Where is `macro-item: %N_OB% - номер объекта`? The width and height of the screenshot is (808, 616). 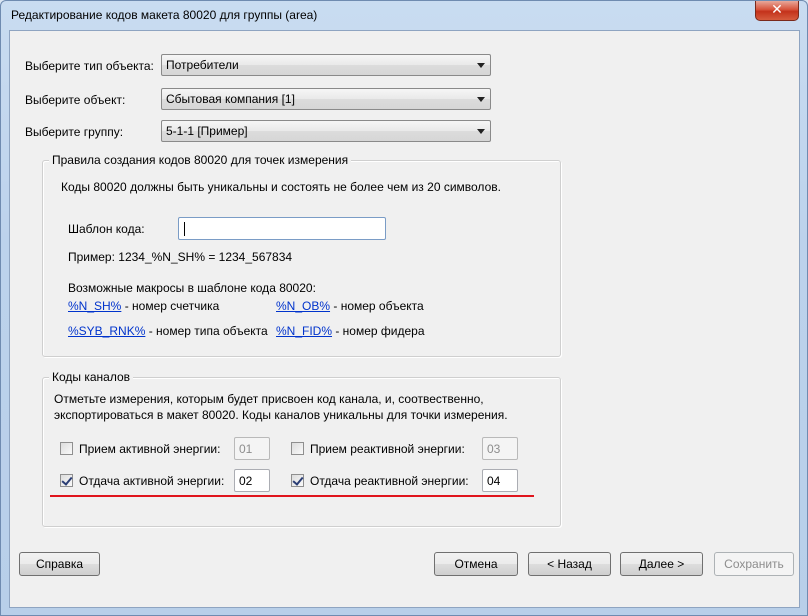
macro-item: %N_OB% - номер объекта is located at coordinates (350, 306).